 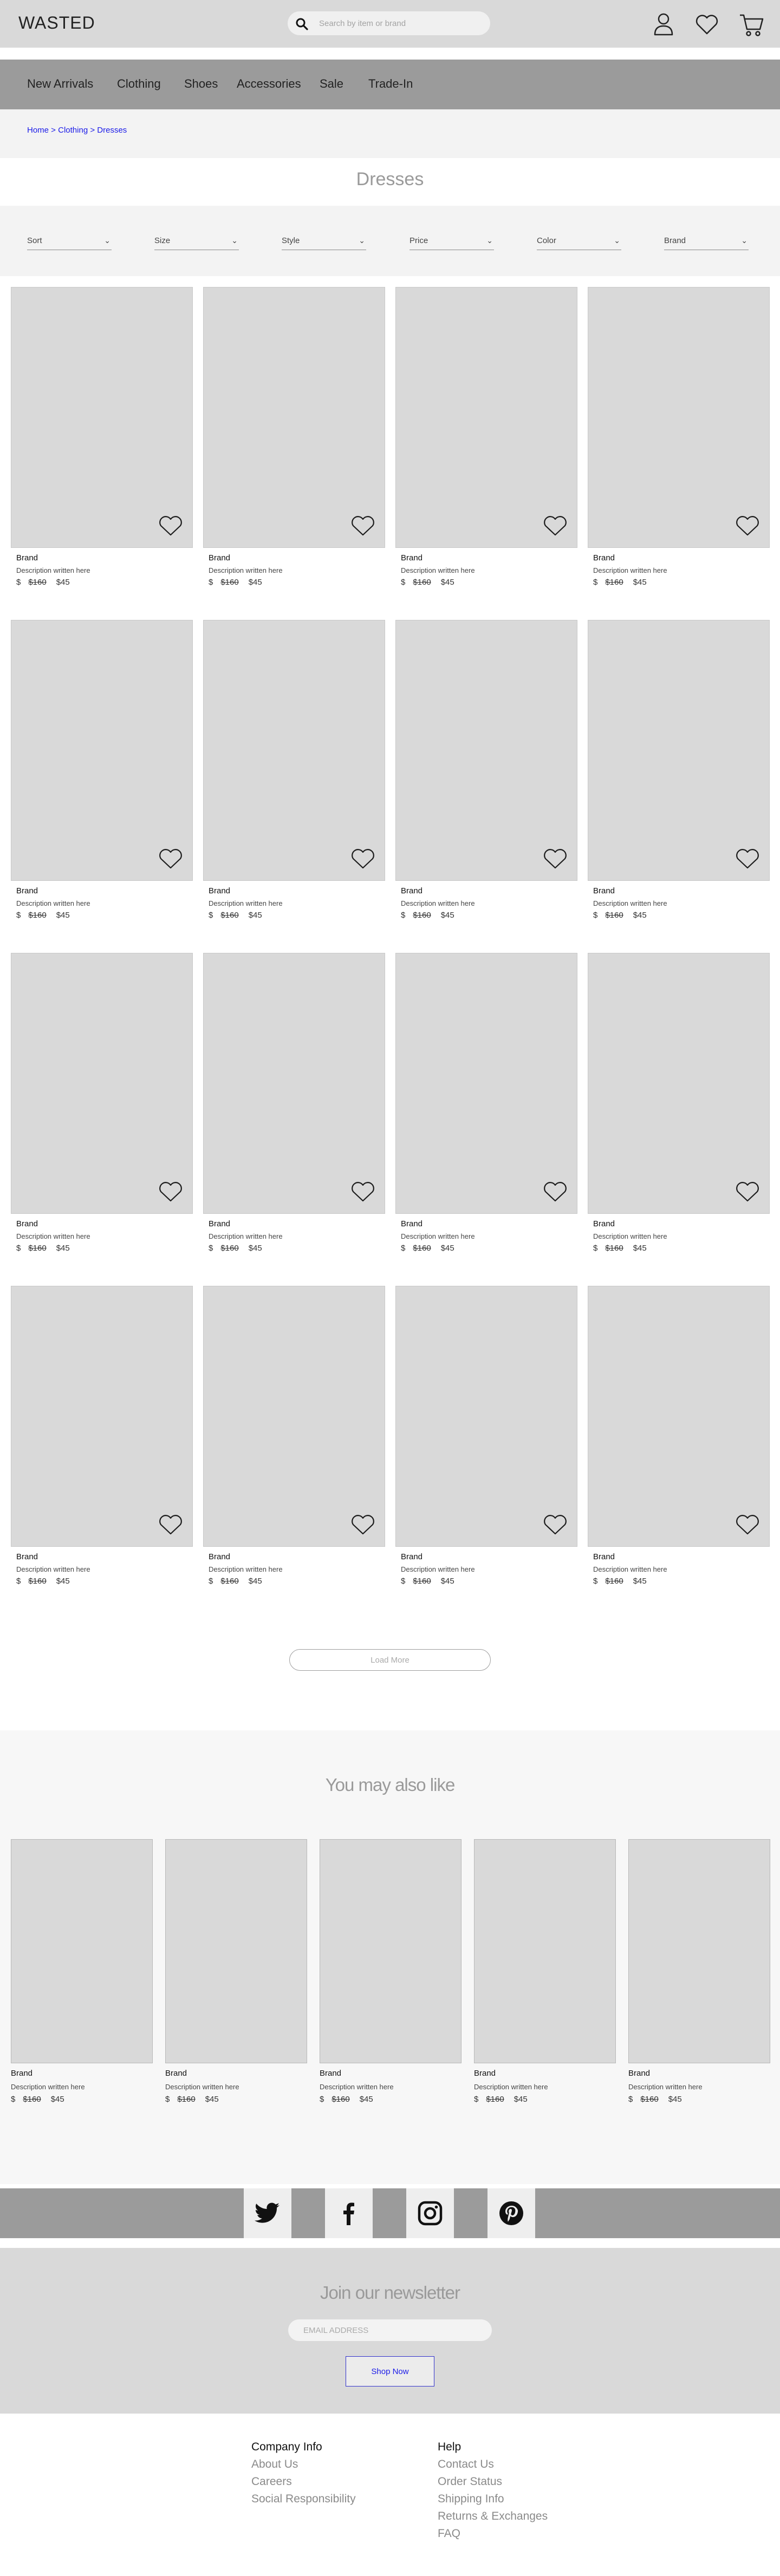 What do you see at coordinates (390, 2372) in the screenshot?
I see `newsletter-submit-button: Shop Now` at bounding box center [390, 2372].